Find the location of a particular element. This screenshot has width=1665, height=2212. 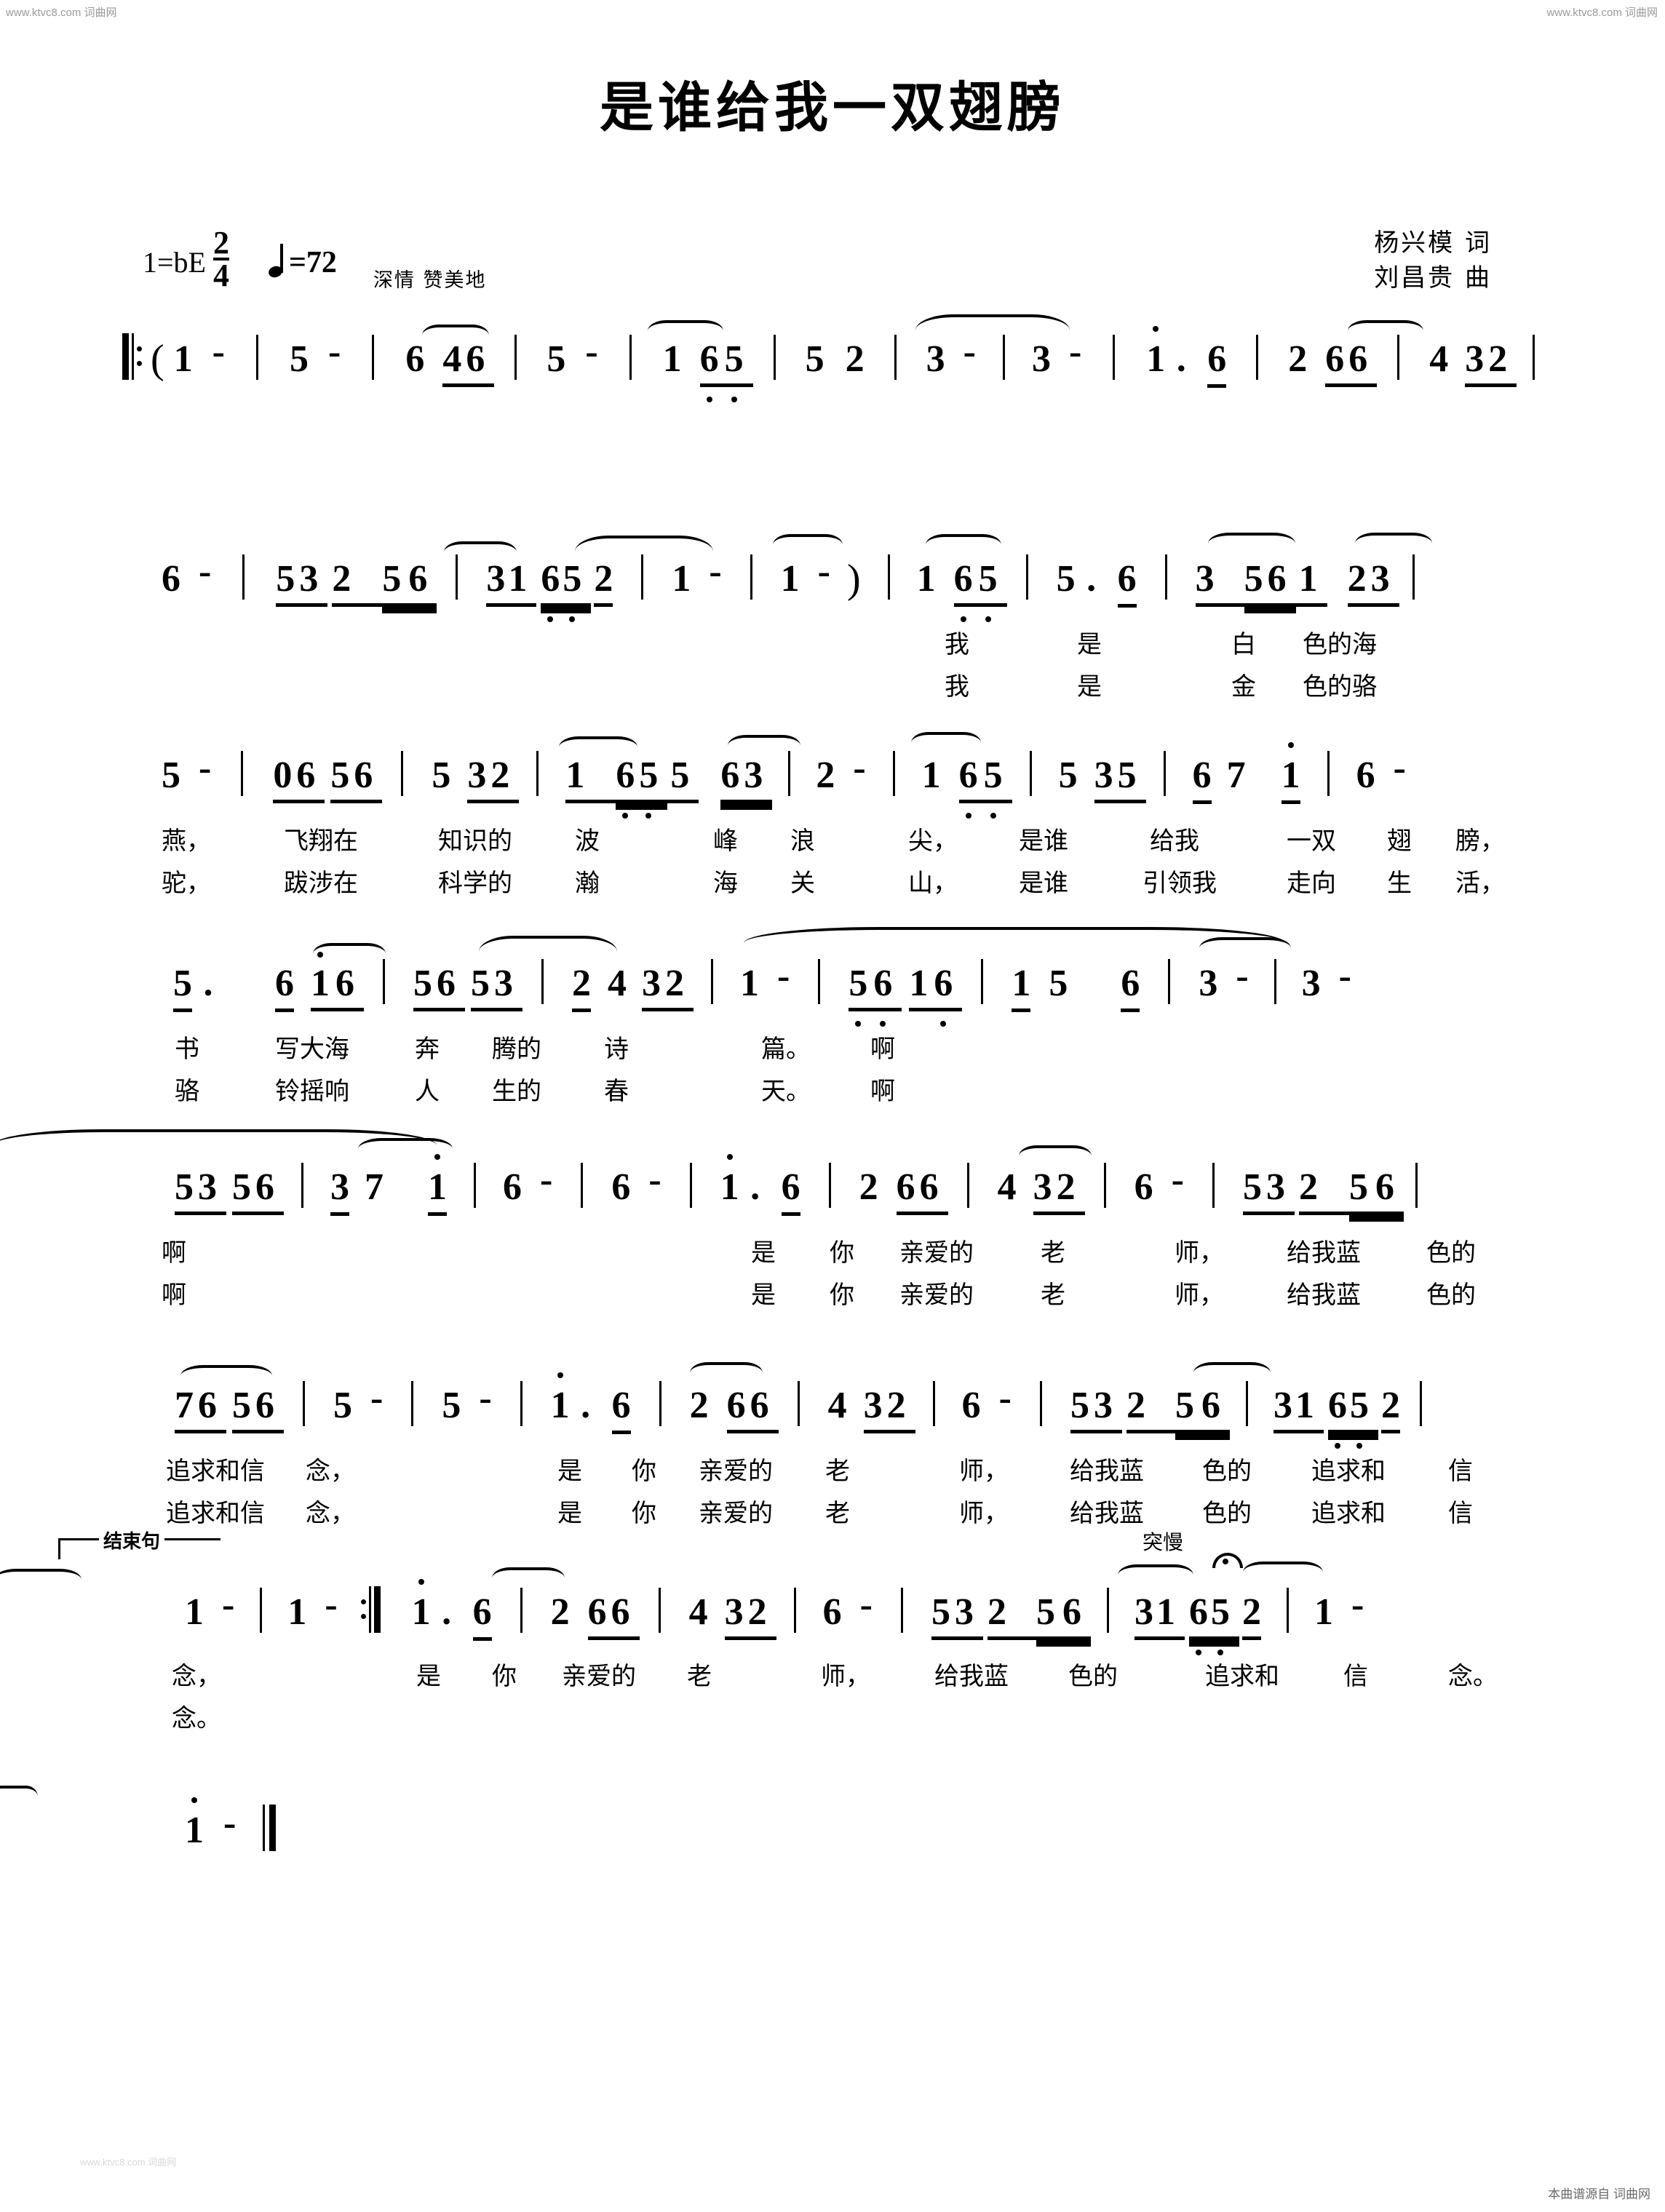

lyric-syllable: 给我 is located at coordinates (1174, 841).